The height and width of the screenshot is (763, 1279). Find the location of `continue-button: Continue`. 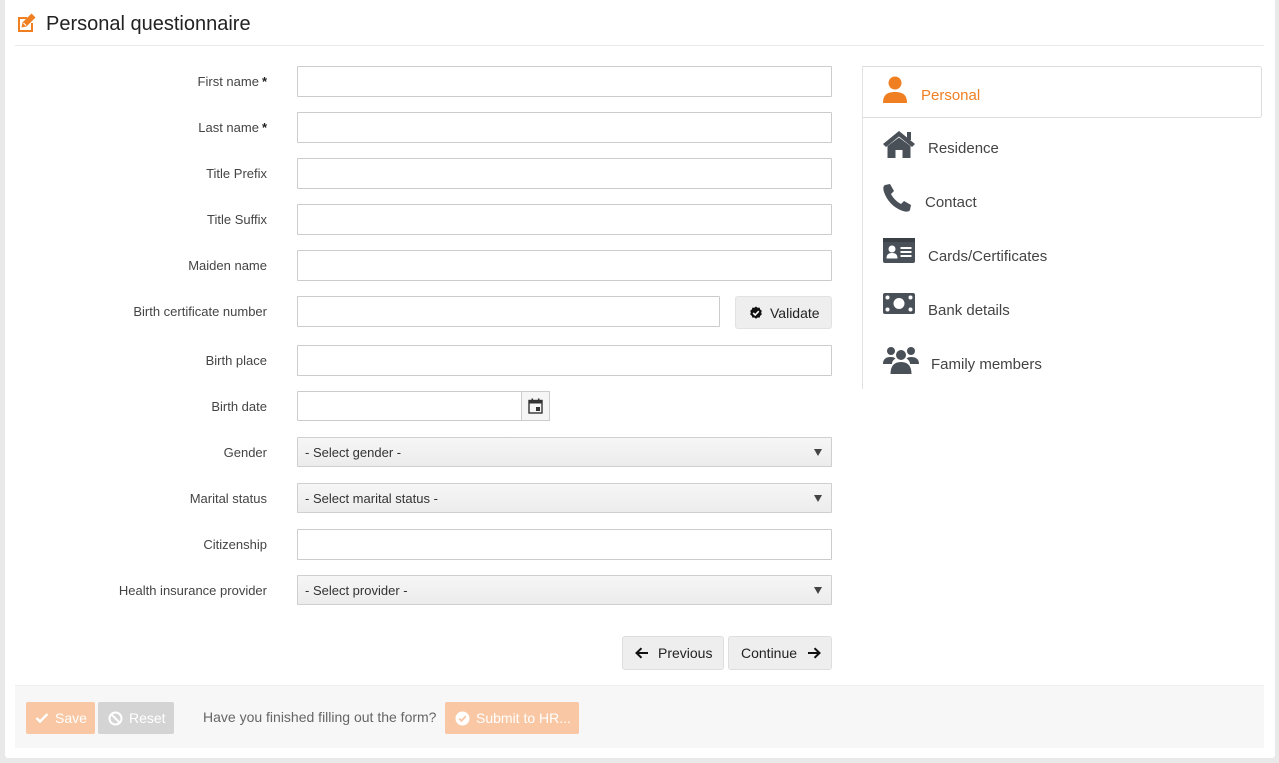

continue-button: Continue is located at coordinates (780, 653).